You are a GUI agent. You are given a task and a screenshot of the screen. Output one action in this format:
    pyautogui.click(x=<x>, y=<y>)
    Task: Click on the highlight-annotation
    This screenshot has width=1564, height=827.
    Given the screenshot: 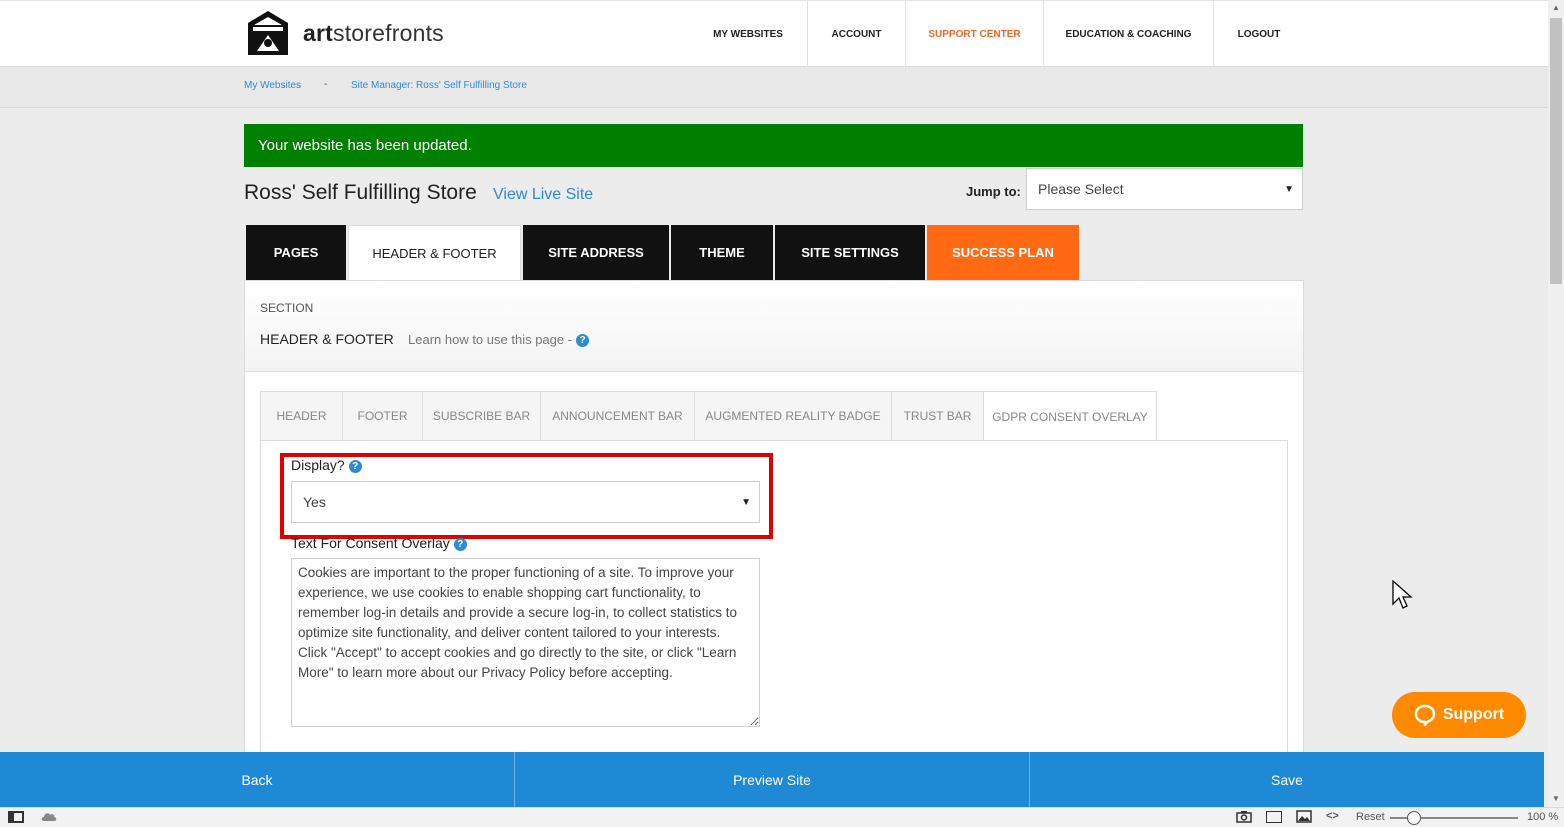 What is the action you would take?
    pyautogui.click(x=526, y=496)
    